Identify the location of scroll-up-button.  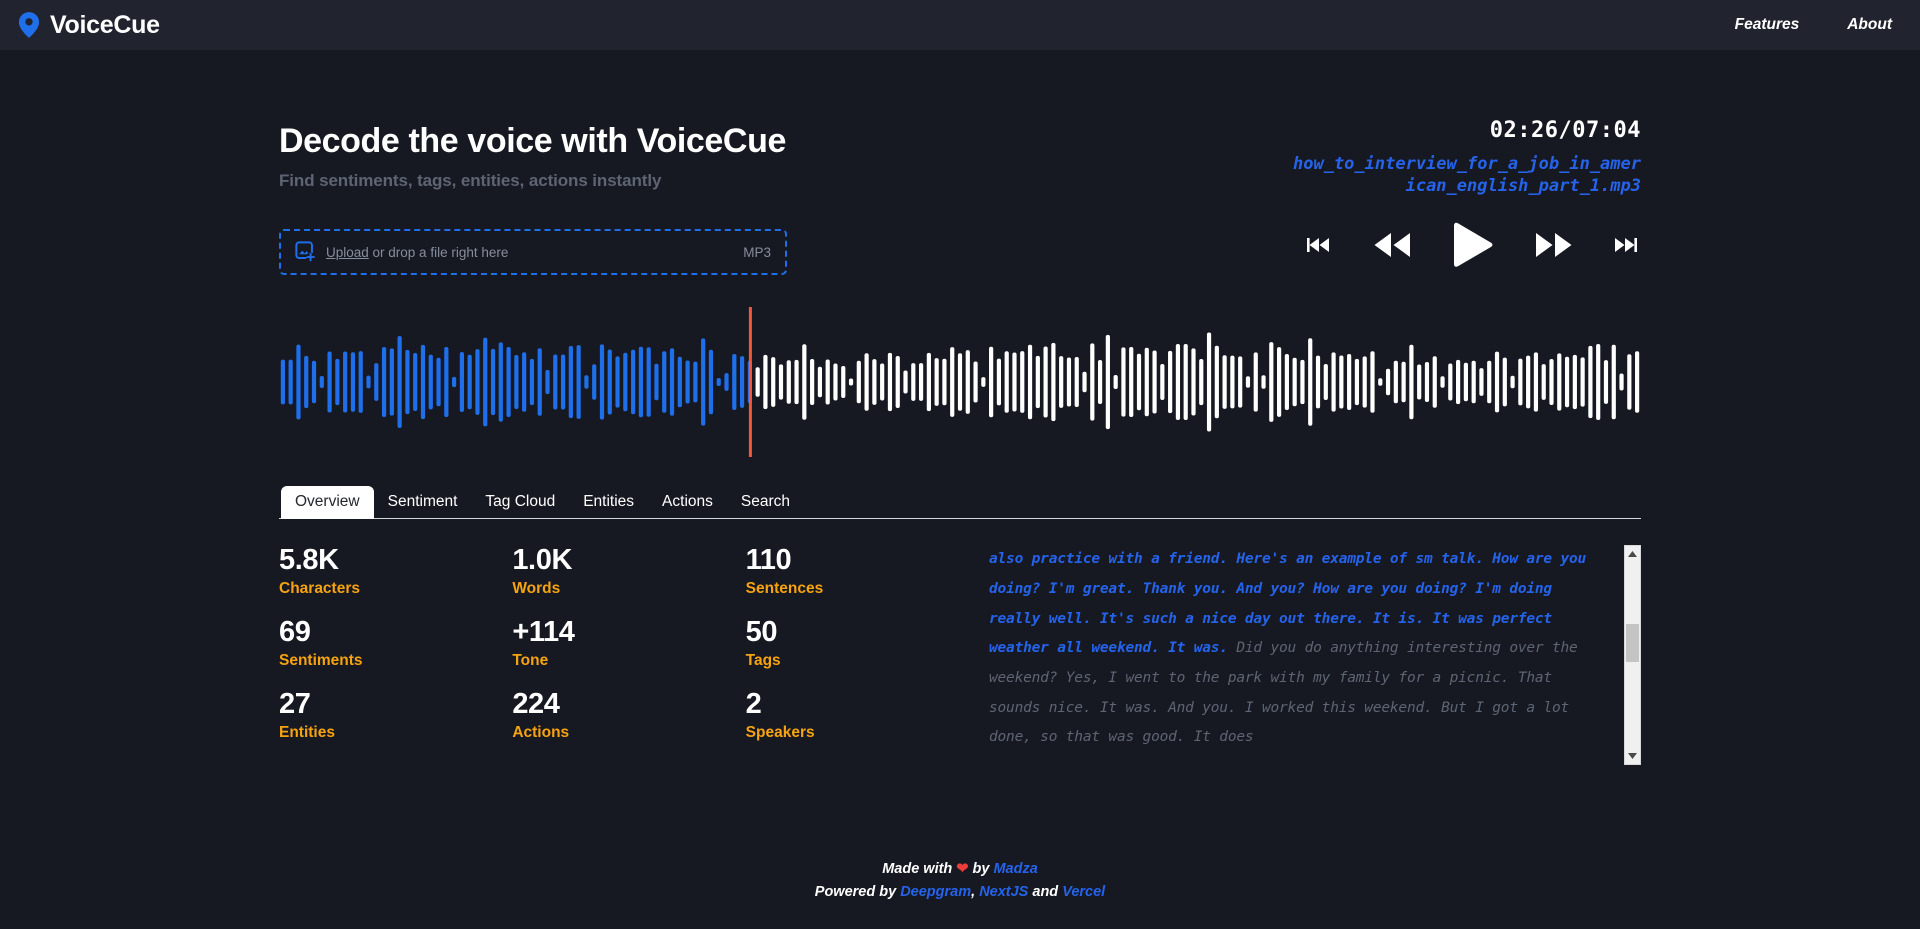
(1632, 554).